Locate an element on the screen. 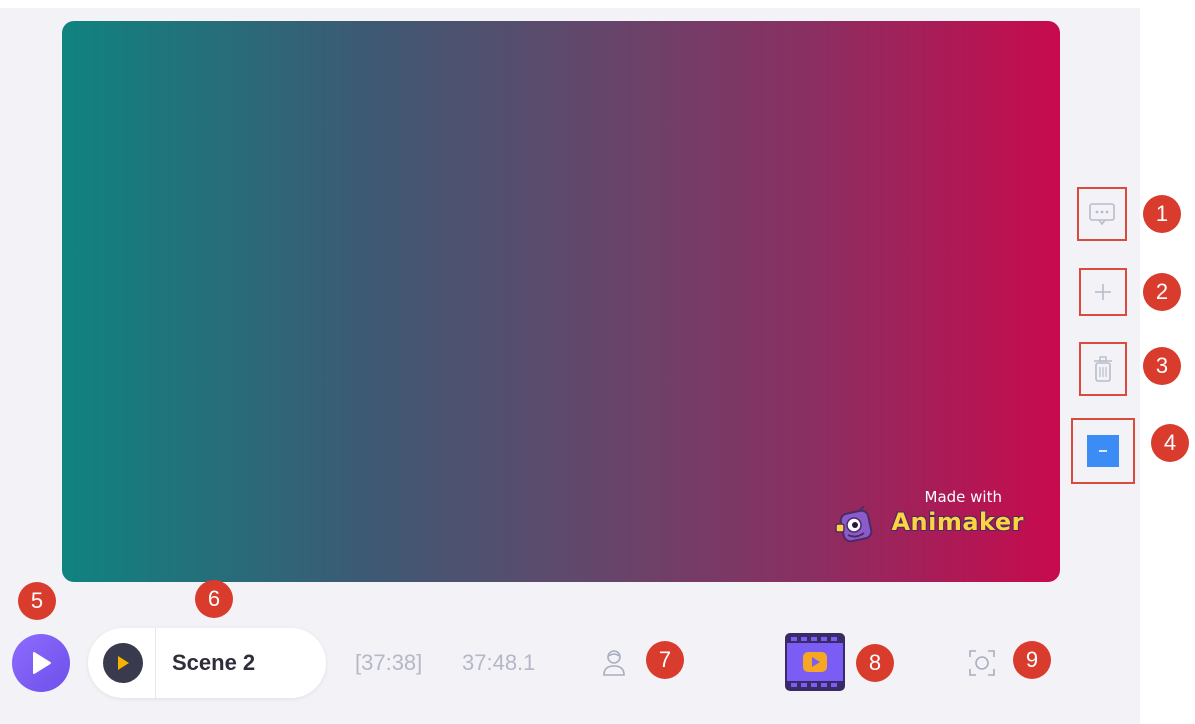 The width and height of the screenshot is (1195, 724). comment-button is located at coordinates (1102, 214).